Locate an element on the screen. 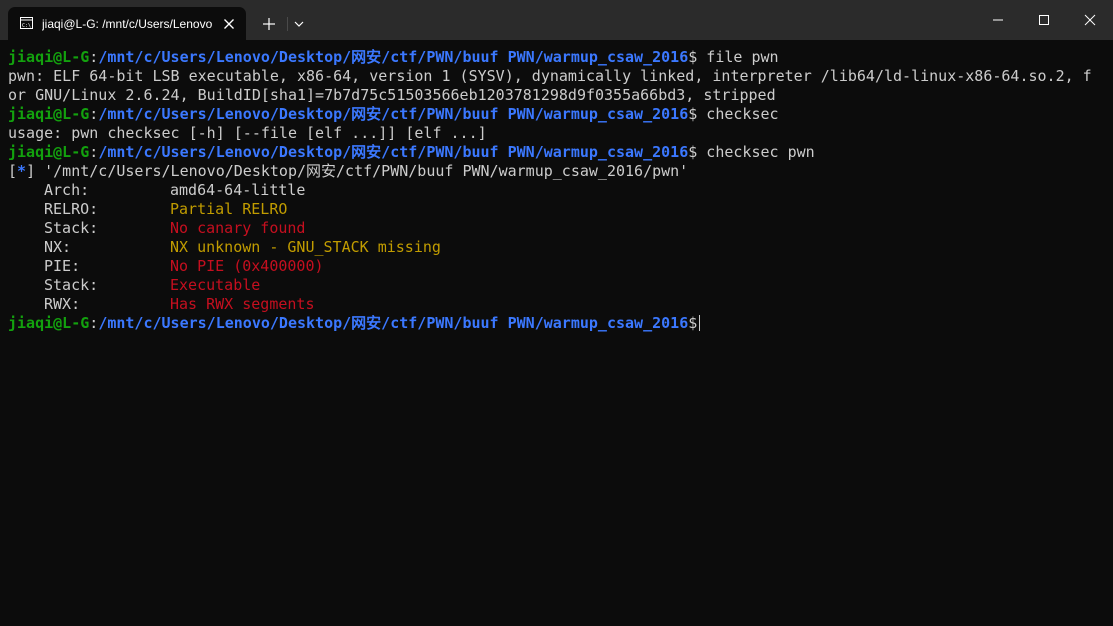 The width and height of the screenshot is (1113, 626). info-star: * is located at coordinates (22, 171).